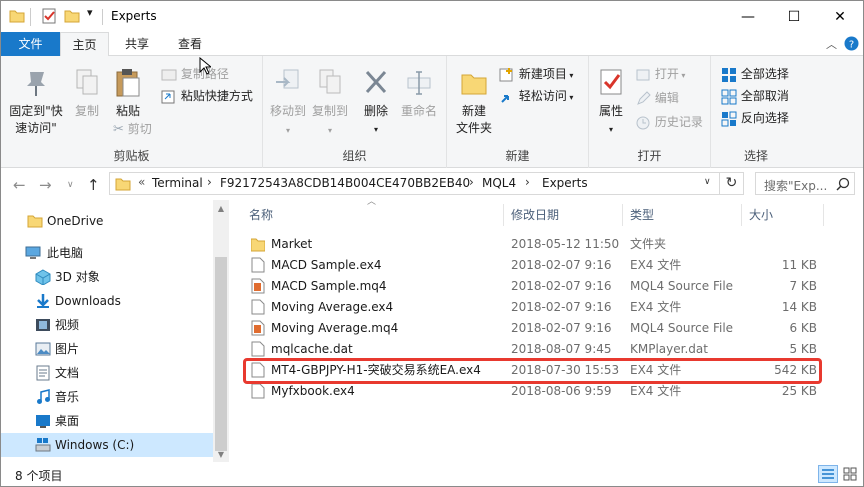 The image size is (864, 487). I want to click on copy-path-button: 复制路径, so click(195, 74).